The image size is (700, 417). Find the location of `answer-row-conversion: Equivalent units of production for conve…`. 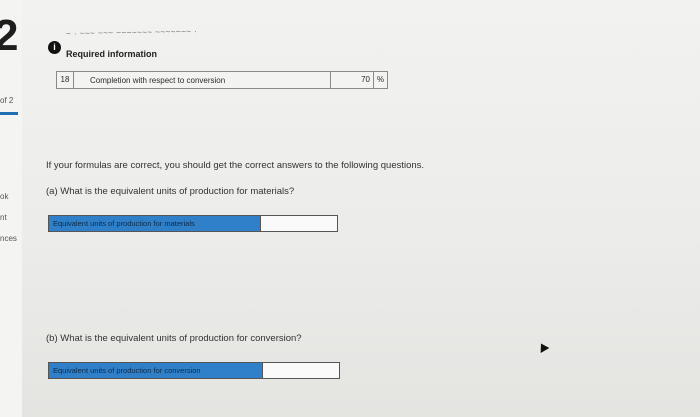

answer-row-conversion: Equivalent units of production for conve… is located at coordinates (194, 370).